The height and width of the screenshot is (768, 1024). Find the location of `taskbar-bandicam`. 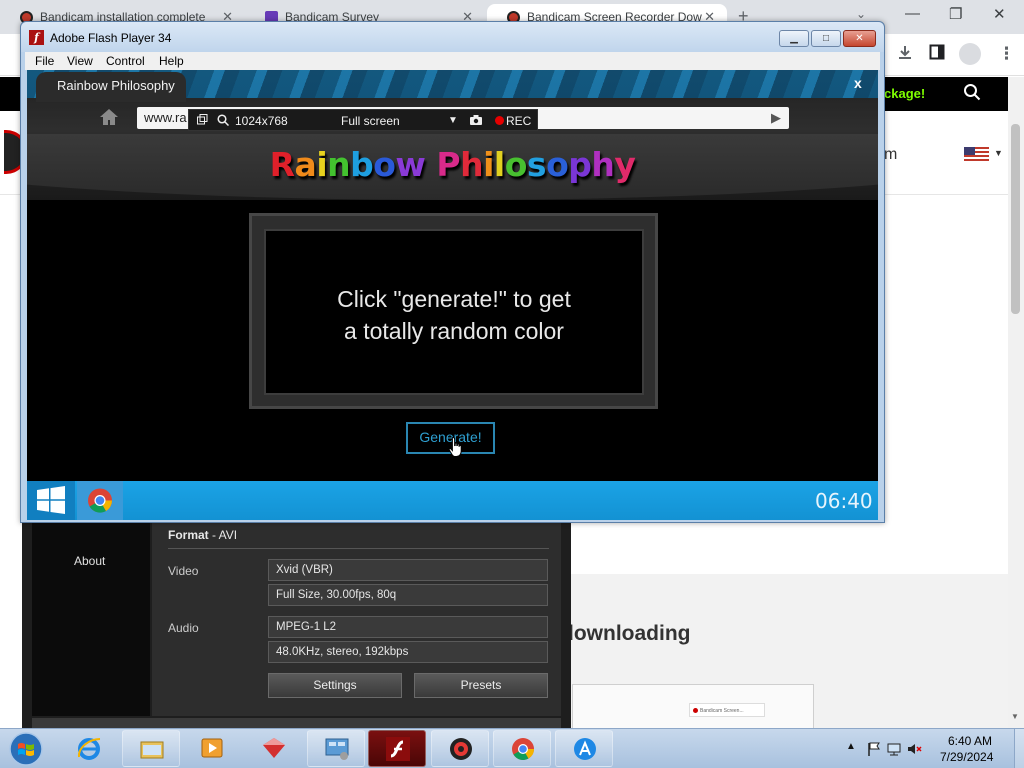

taskbar-bandicam is located at coordinates (460, 748).